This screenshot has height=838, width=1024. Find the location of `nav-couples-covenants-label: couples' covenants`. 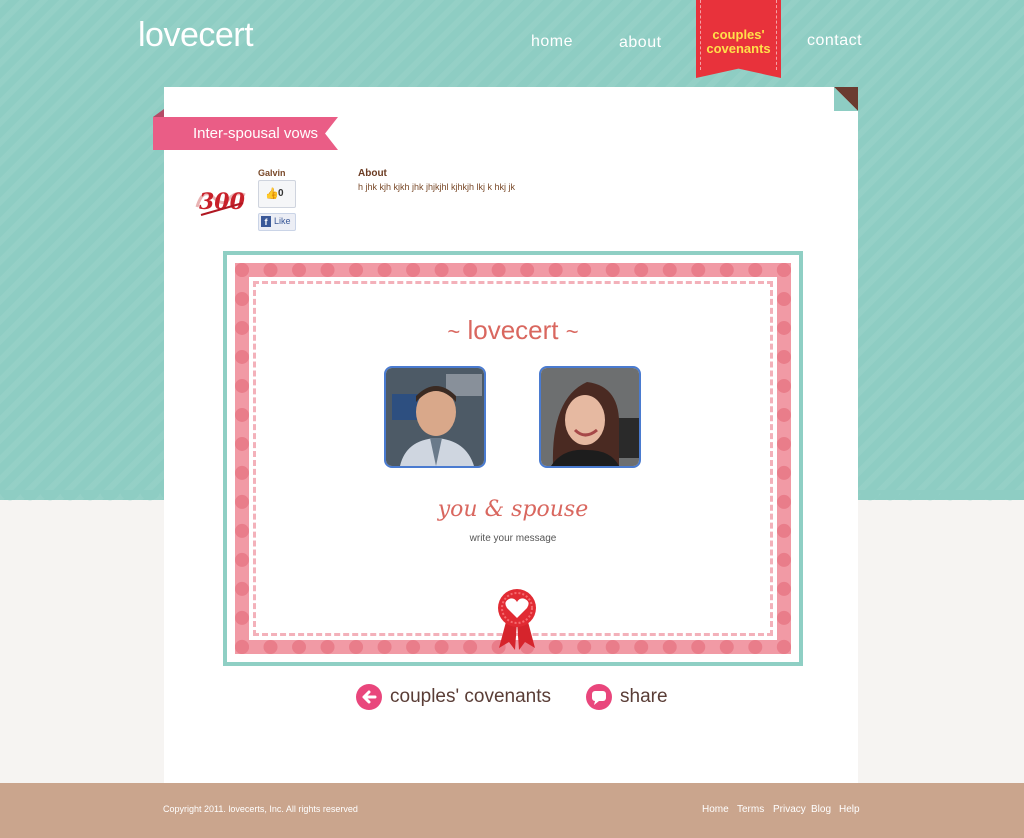

nav-couples-covenants-label: couples' covenants is located at coordinates (738, 42).